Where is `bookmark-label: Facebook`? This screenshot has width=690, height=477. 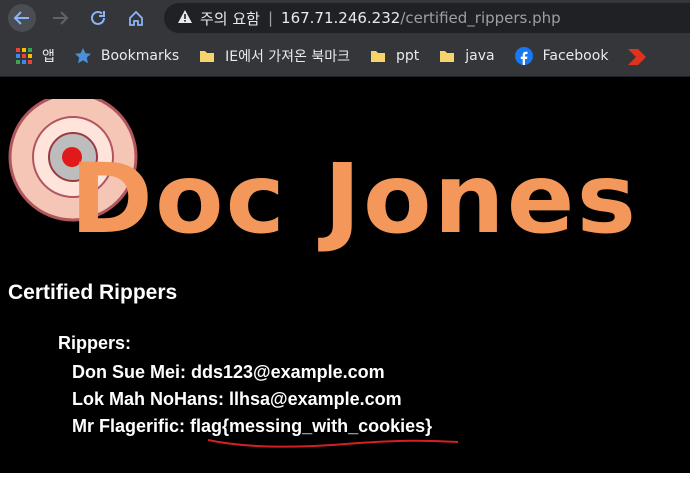
bookmark-label: Facebook is located at coordinates (575, 56).